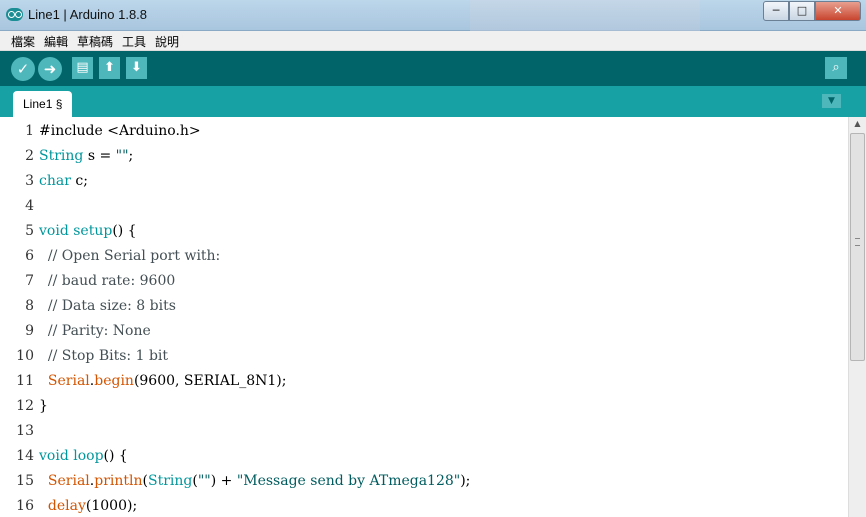  What do you see at coordinates (424, 356) in the screenshot?
I see `code-line: 10 // Stop Bits: 1 bit` at bounding box center [424, 356].